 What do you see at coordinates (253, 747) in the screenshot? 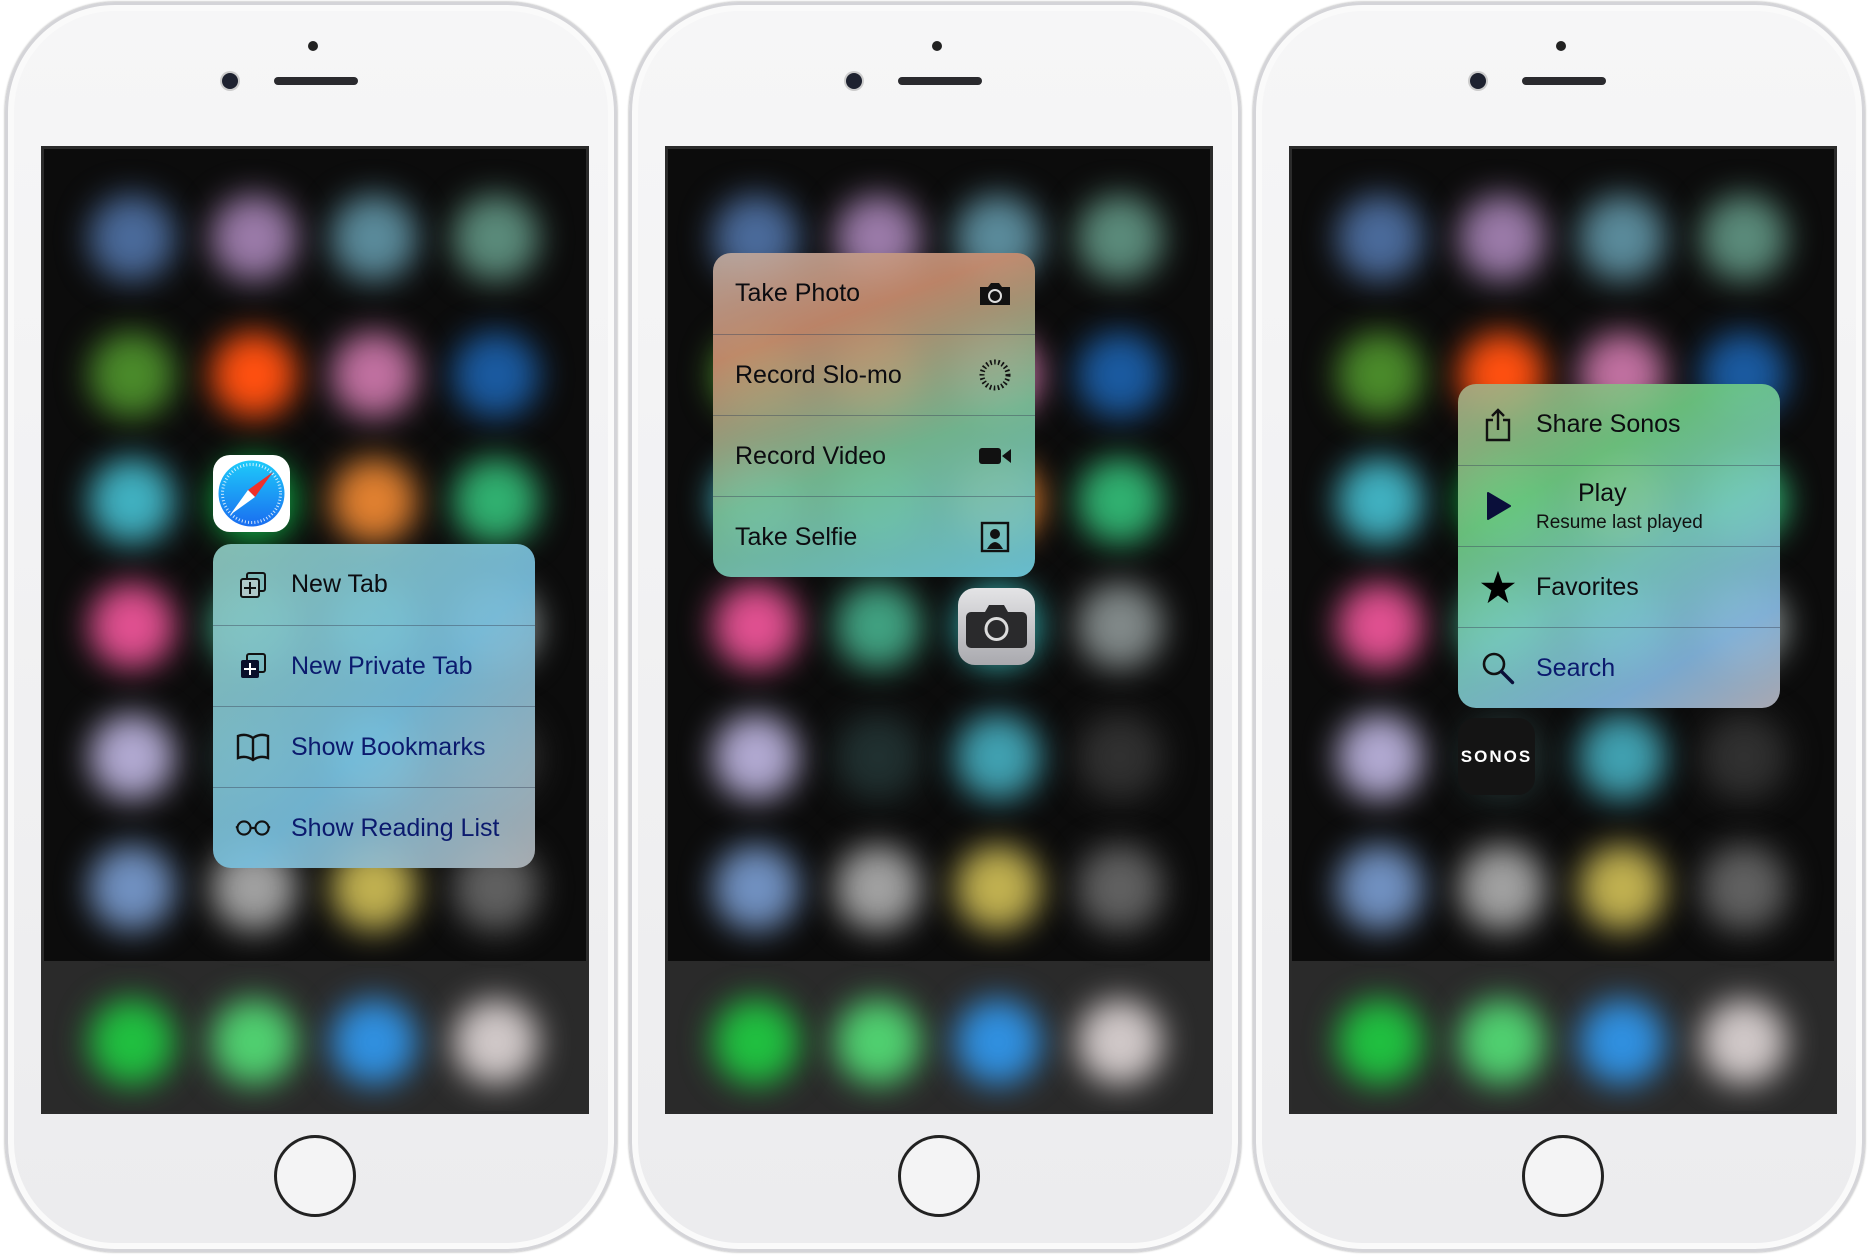
I see `book-icon` at bounding box center [253, 747].